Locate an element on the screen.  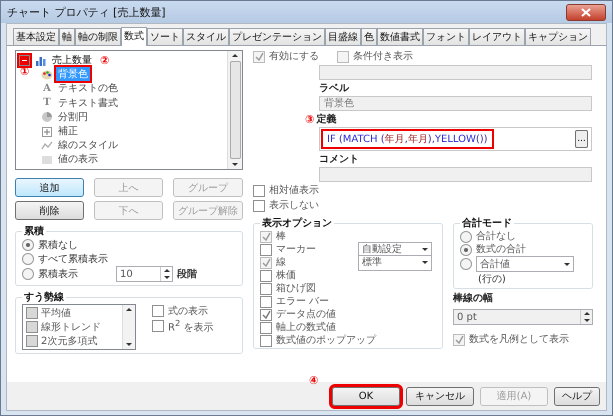
dialog-button: ヘルプ is located at coordinates (577, 396).